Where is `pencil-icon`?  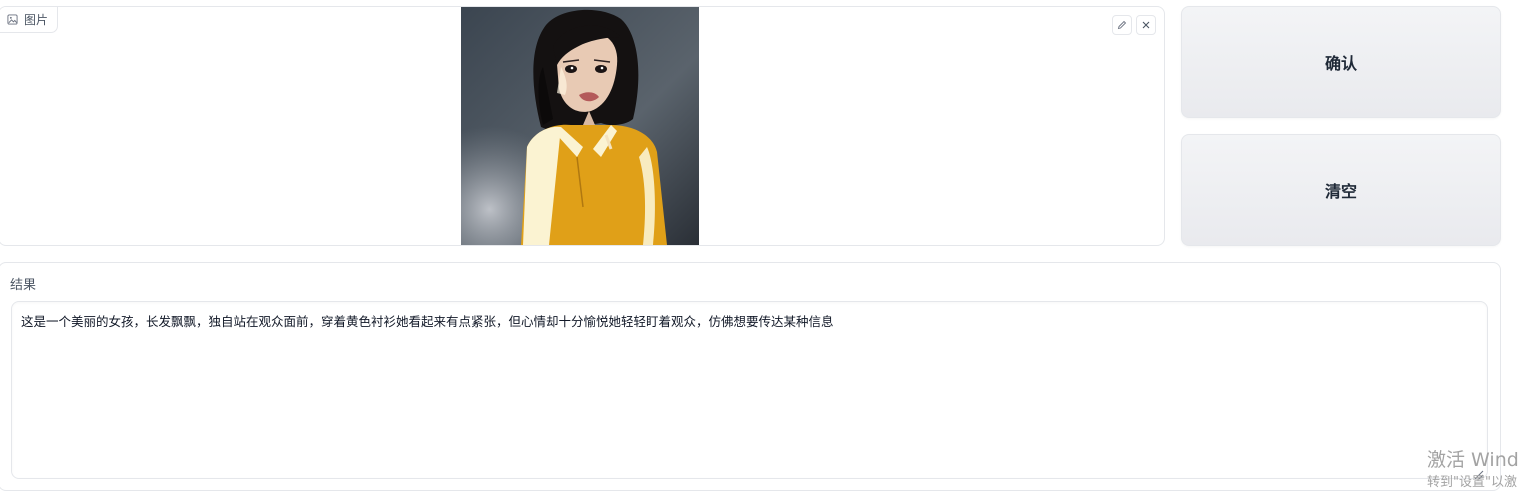 pencil-icon is located at coordinates (1122, 25).